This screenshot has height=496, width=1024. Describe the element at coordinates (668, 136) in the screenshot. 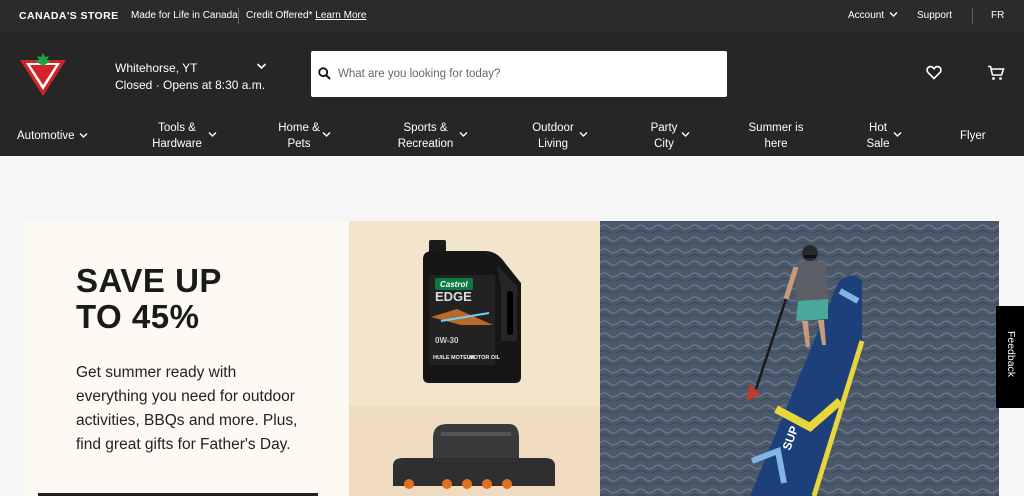

I see `nav-party-city: Party City` at that location.